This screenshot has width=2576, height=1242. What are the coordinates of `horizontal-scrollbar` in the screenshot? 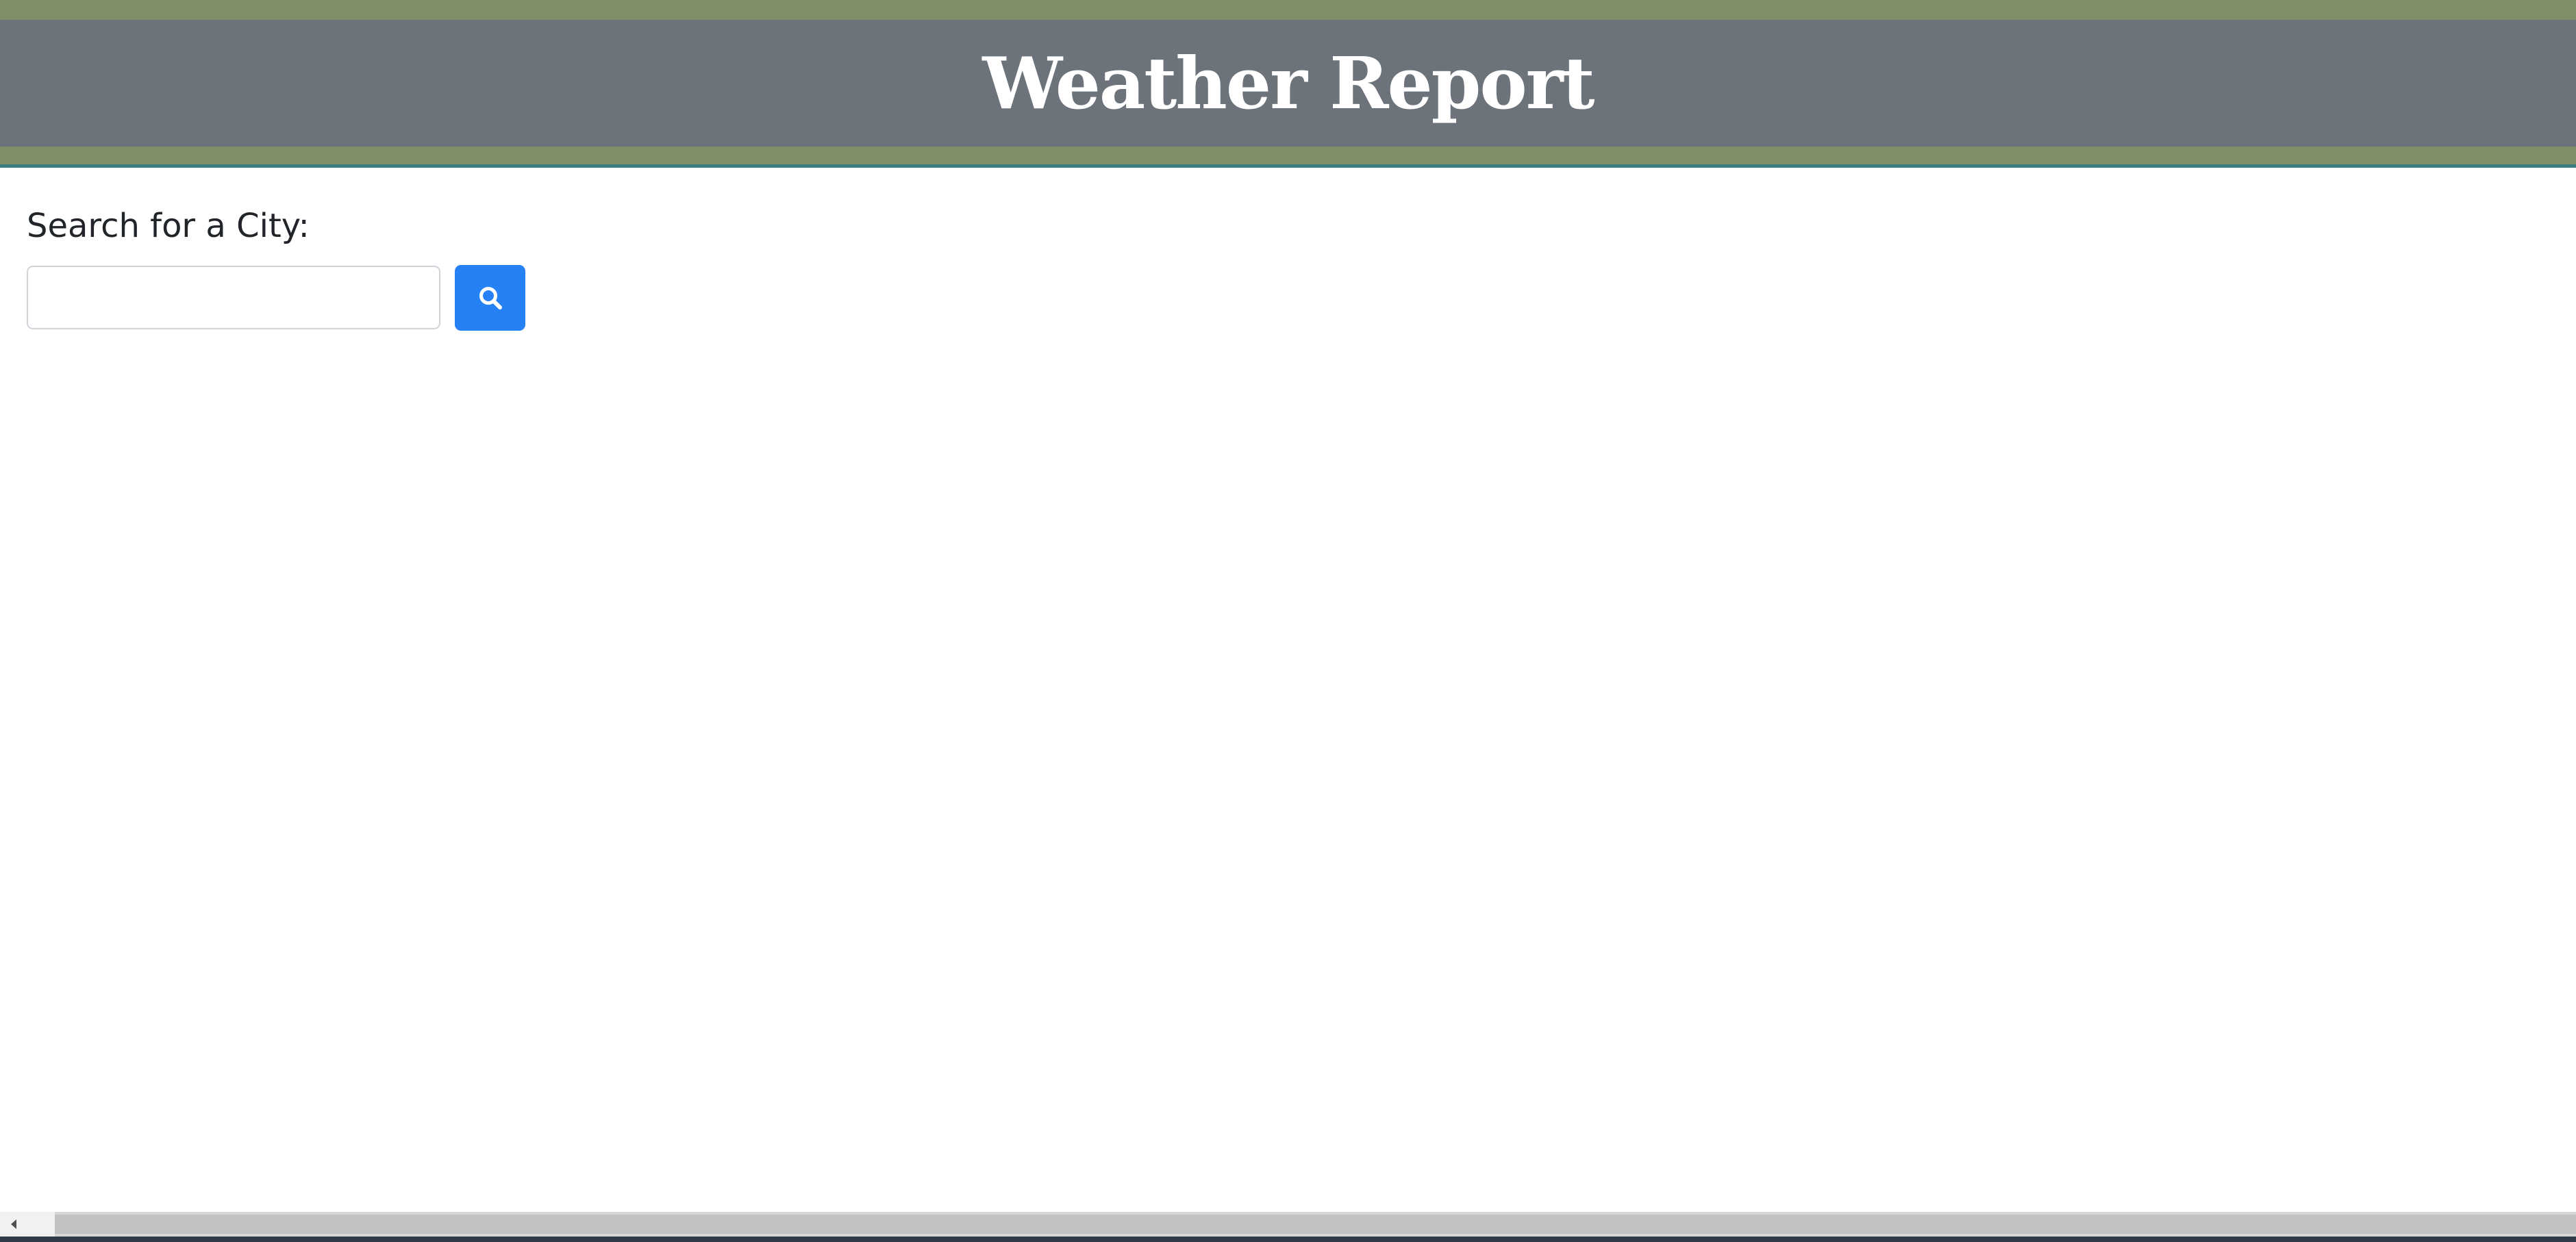 It's located at (1288, 1227).